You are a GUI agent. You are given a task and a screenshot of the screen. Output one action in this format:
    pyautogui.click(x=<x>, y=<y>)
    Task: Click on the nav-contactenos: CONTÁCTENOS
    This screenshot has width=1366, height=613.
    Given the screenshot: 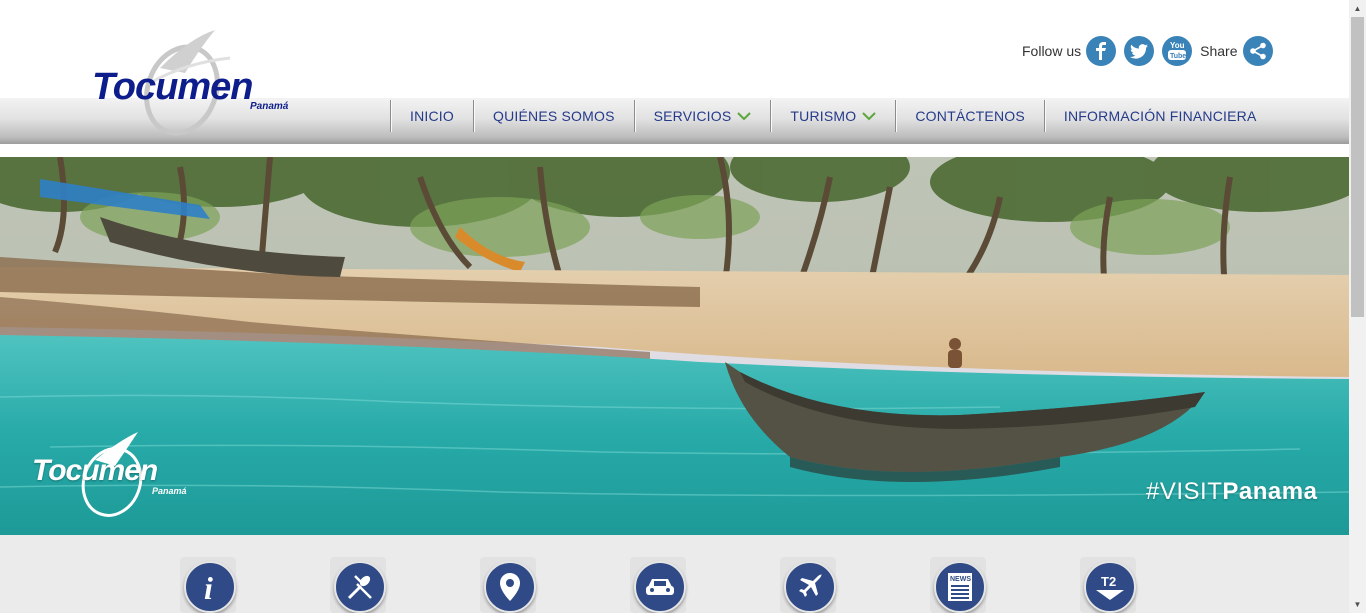 What is the action you would take?
    pyautogui.click(x=969, y=116)
    